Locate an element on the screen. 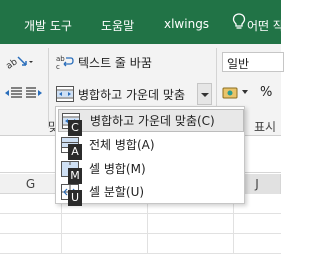 The height and width of the screenshot is (254, 320). menu-item-merge-center: 병합하고 가운데 맞춤(C) is located at coordinates (151, 120).